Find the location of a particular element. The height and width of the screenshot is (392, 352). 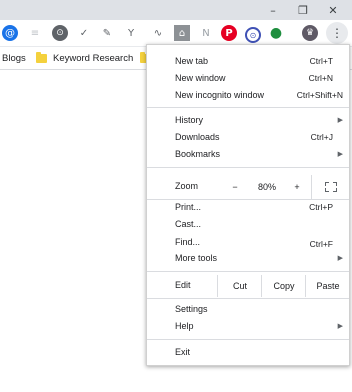

chrome-menu-button: ⋮ is located at coordinates (337, 33).